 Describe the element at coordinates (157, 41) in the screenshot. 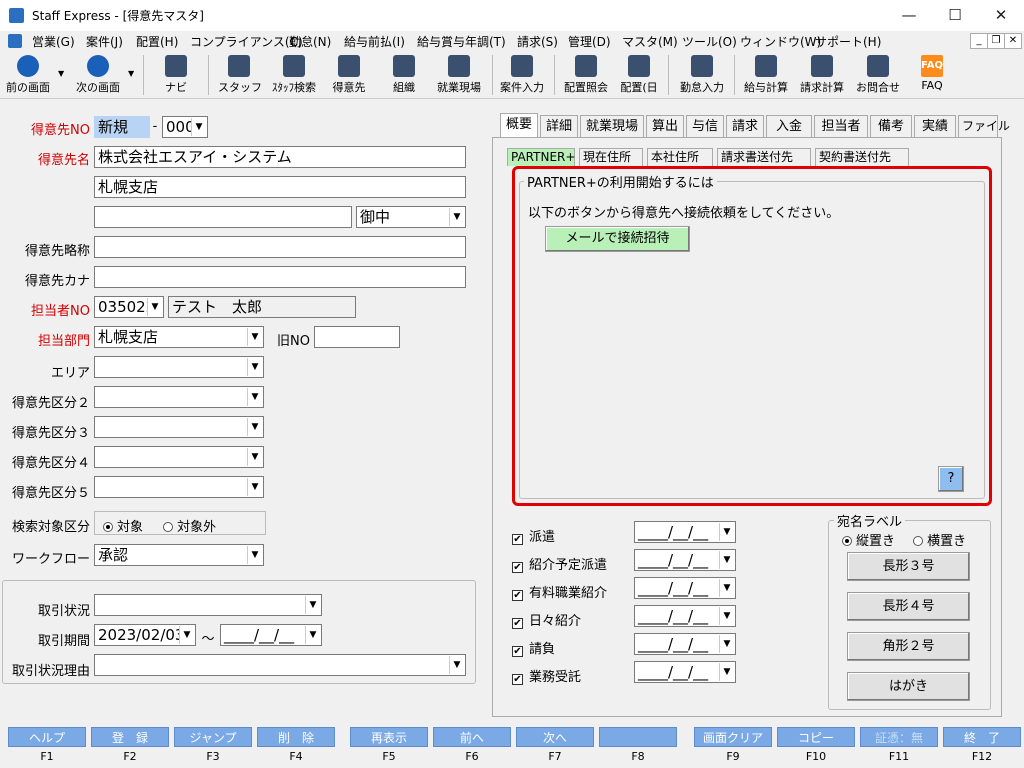

I see `menu-item-placement: 配置(H)` at that location.